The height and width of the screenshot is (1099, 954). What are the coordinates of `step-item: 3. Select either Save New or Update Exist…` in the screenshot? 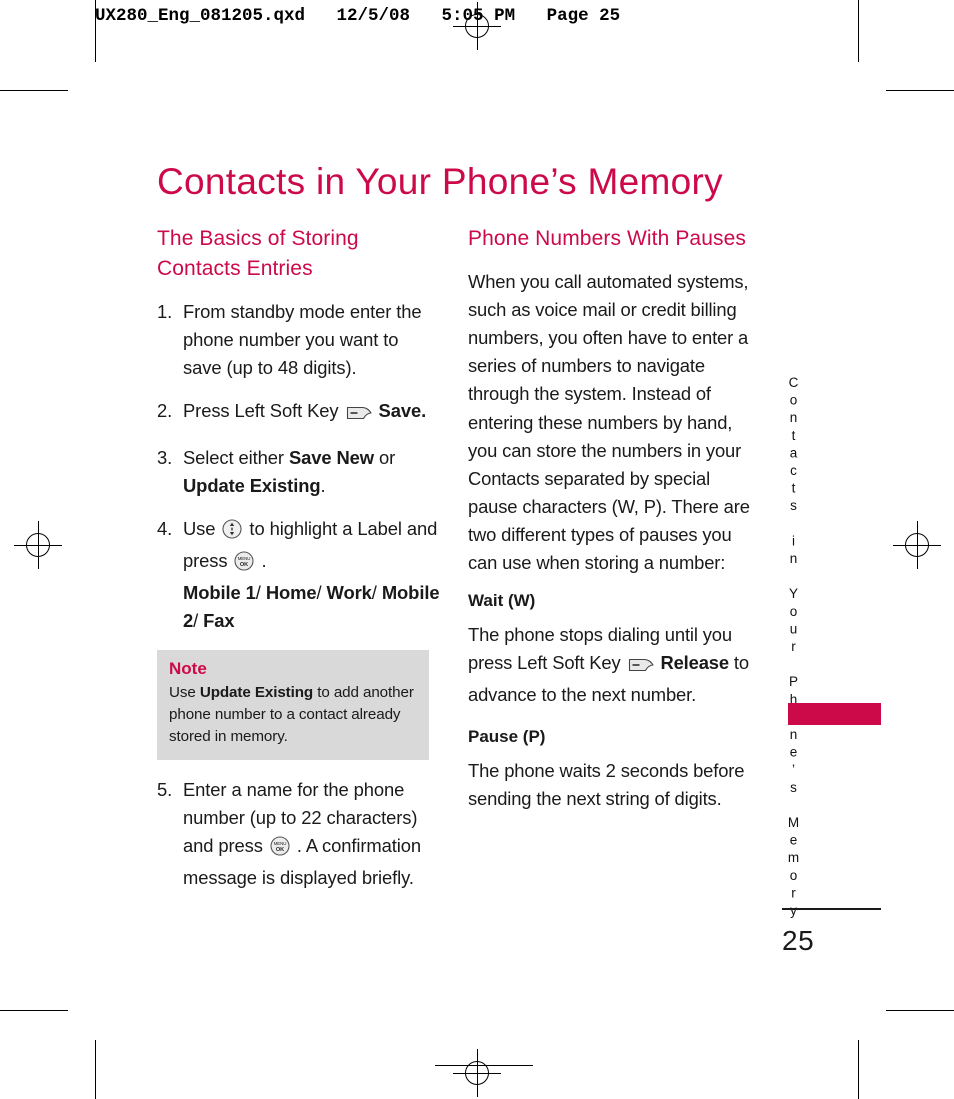 It's located at (299, 472).